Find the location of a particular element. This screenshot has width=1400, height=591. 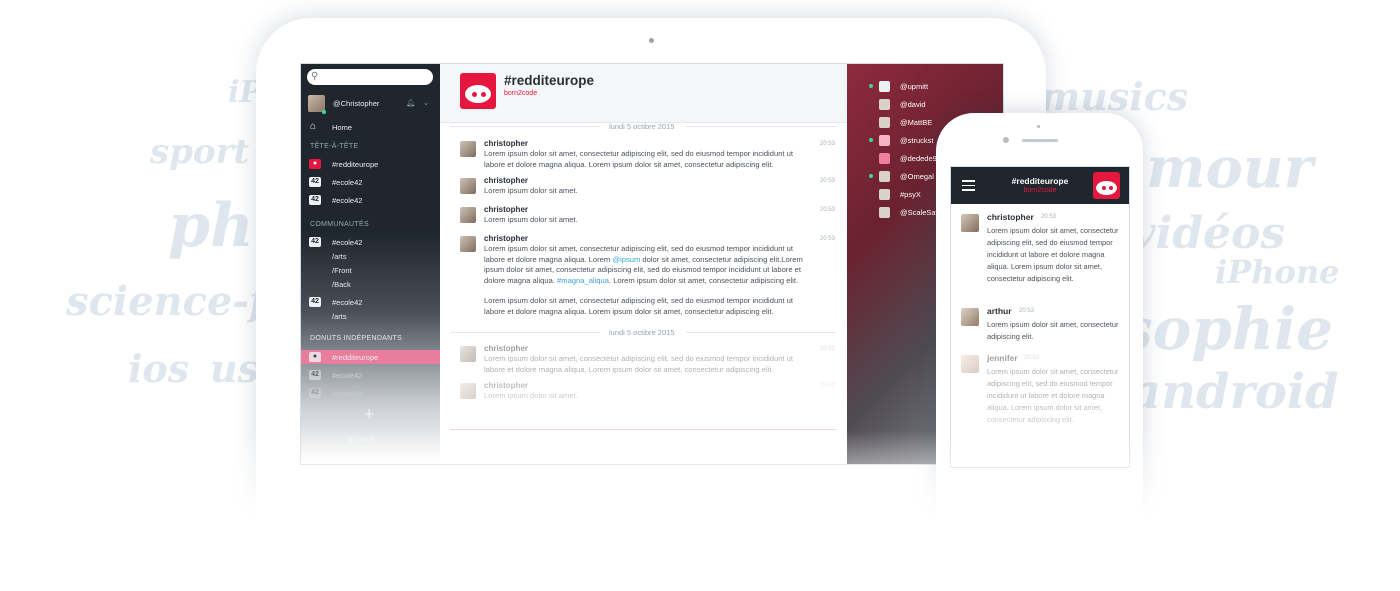

member-item: @upmitt is located at coordinates (914, 86).